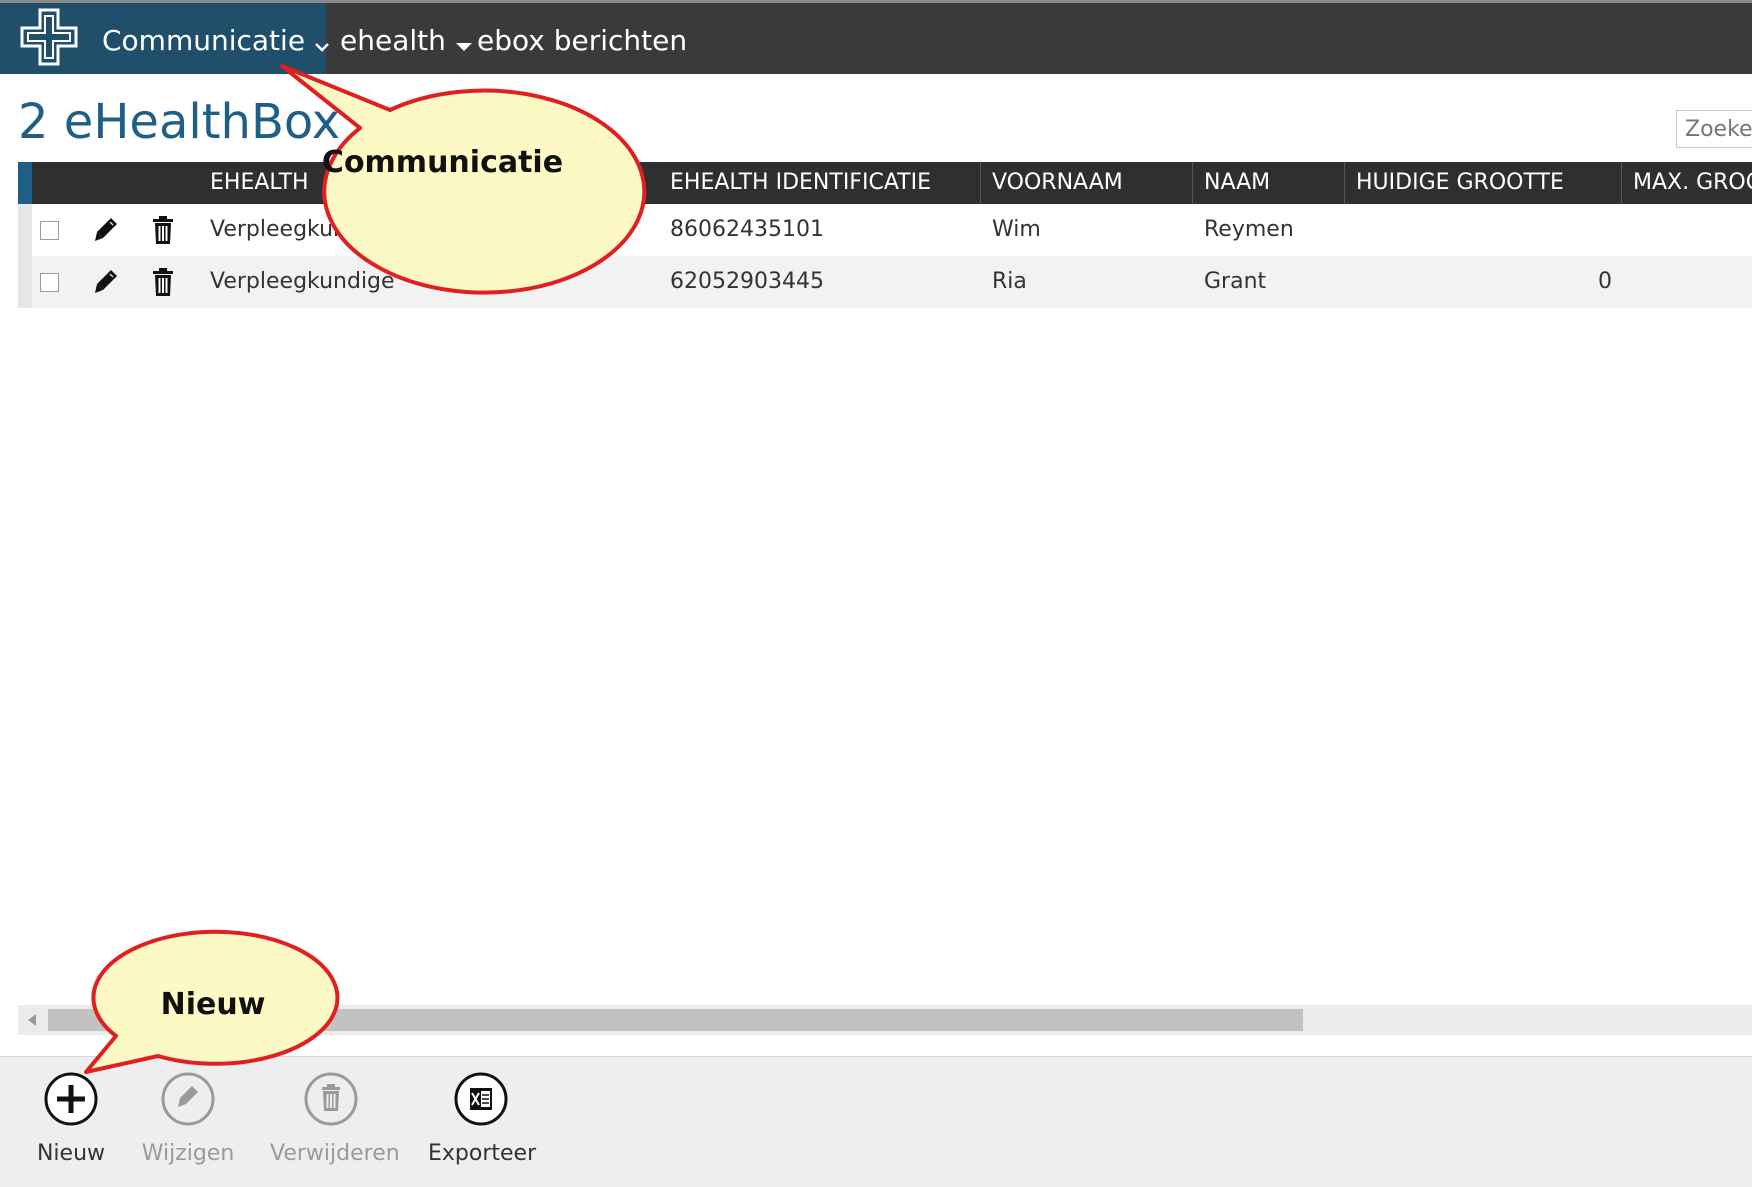 This screenshot has height=1187, width=1752. What do you see at coordinates (1249, 229) in the screenshot?
I see `cell-naam: Reymen` at bounding box center [1249, 229].